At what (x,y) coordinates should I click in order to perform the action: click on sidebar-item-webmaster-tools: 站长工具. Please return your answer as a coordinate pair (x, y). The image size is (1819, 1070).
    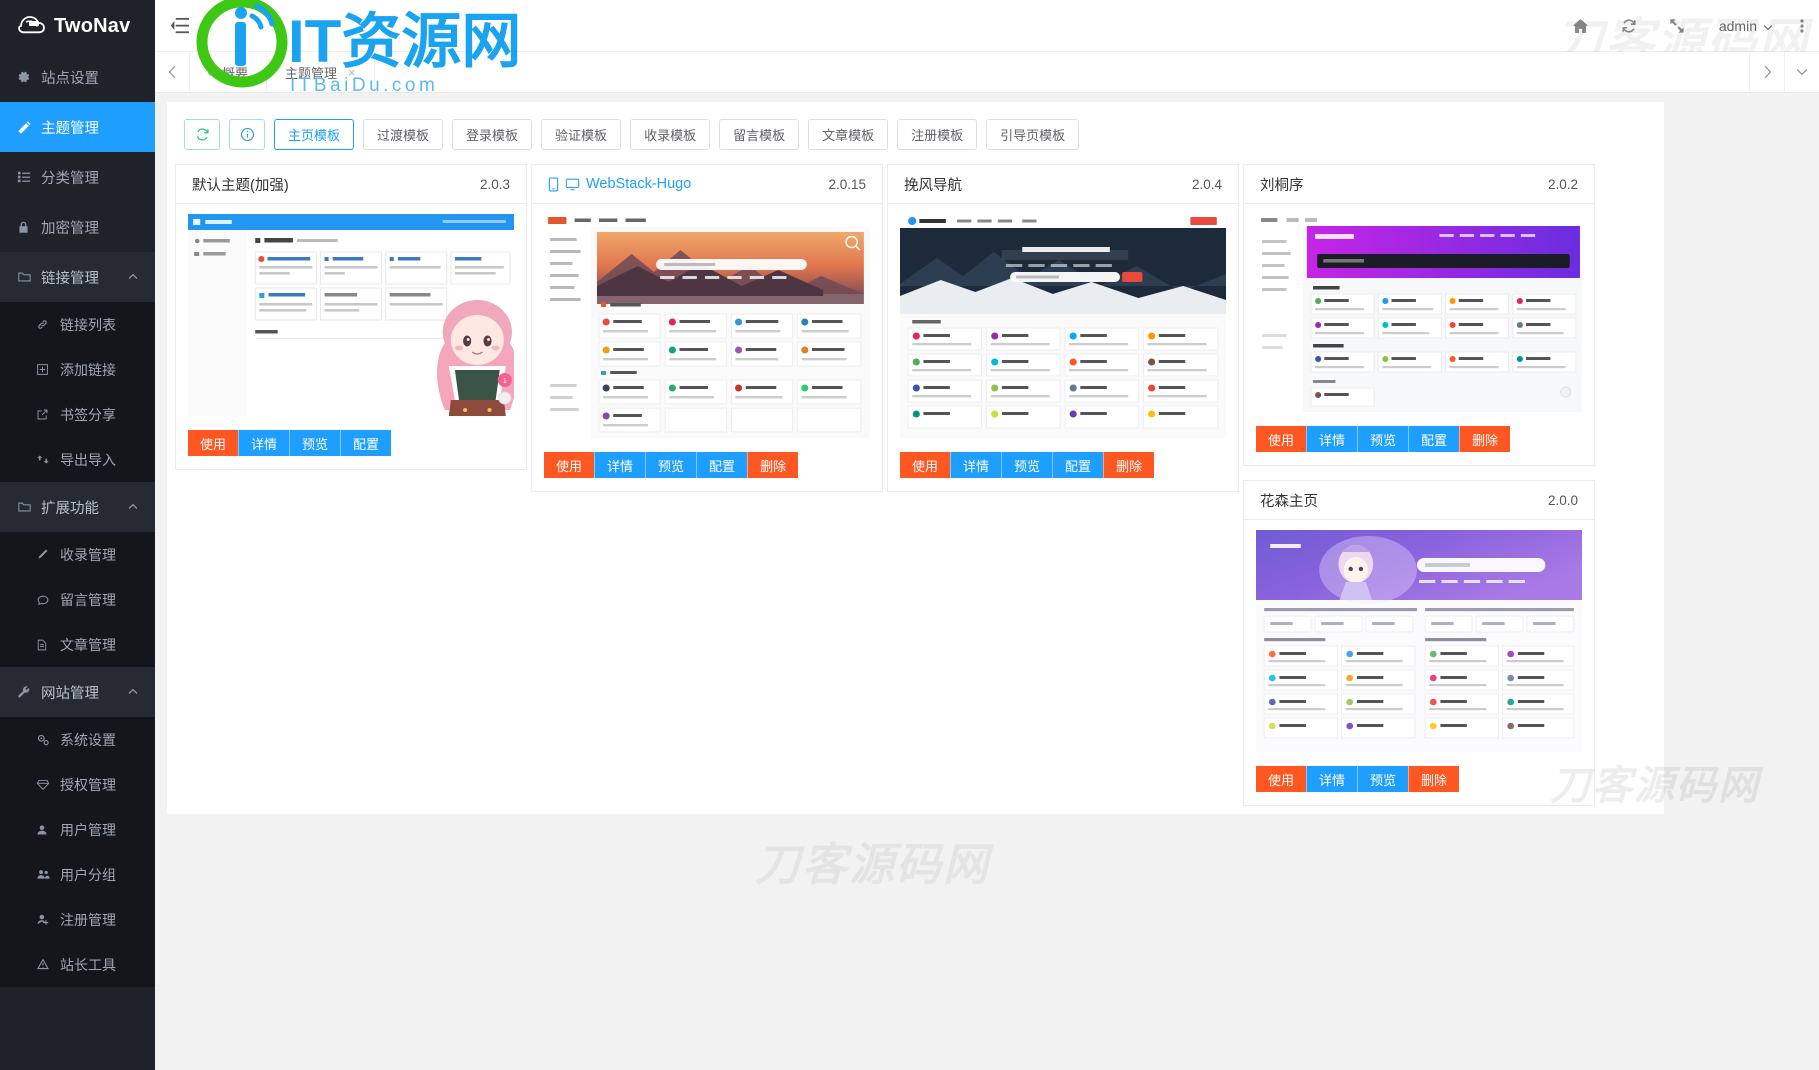
    Looking at the image, I should click on (77, 964).